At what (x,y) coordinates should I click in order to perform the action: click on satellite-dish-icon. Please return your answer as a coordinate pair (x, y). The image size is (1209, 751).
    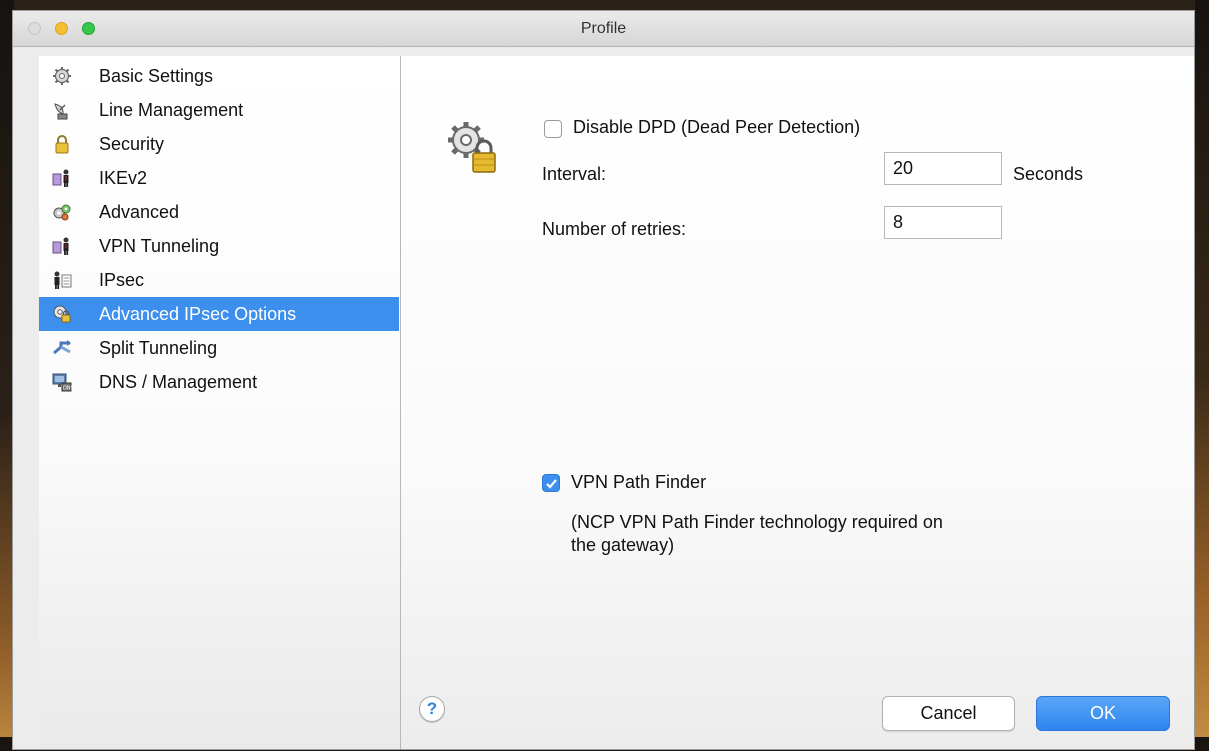
    Looking at the image, I should click on (62, 110).